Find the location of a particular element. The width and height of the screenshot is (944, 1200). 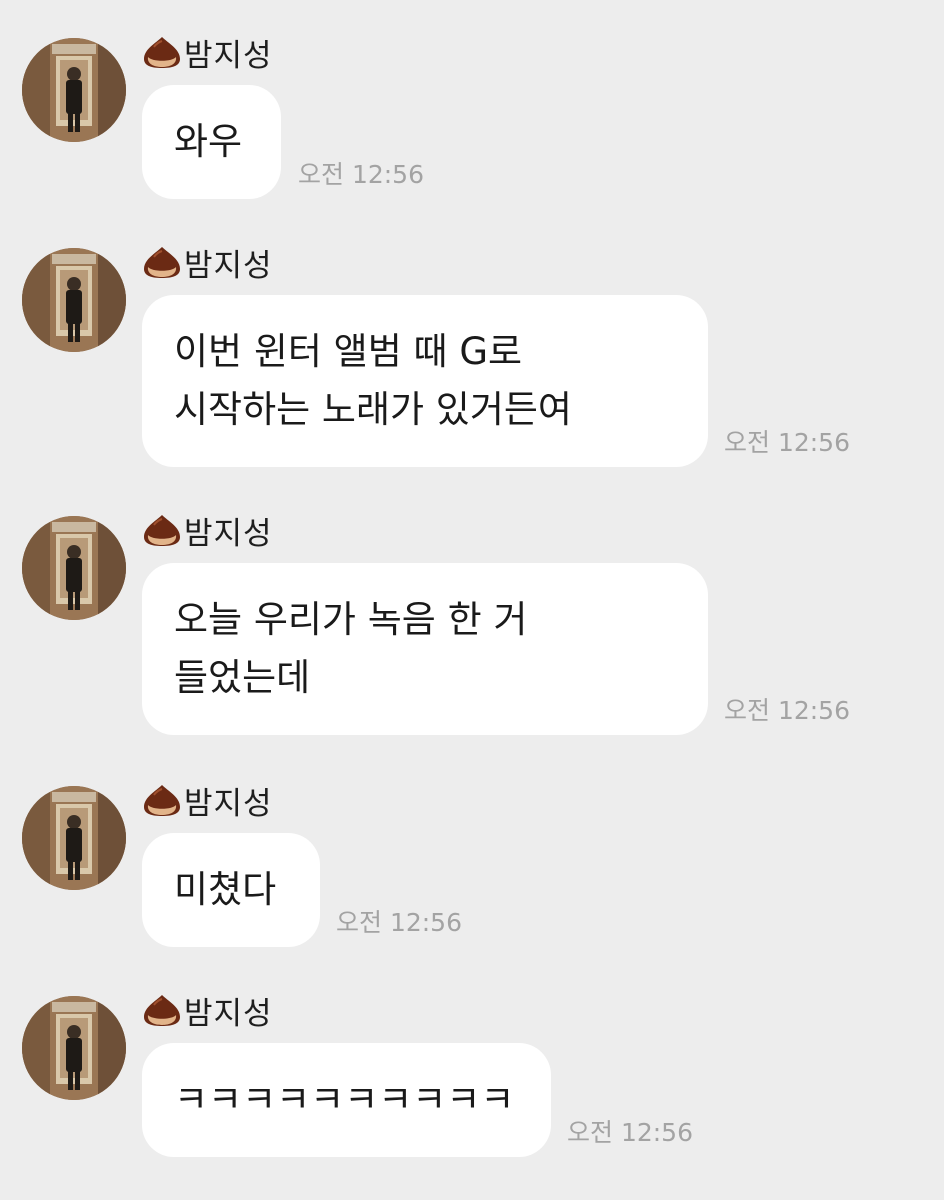

message-bubble: 오늘 우리가 녹음 한 거 들었는데 is located at coordinates (425, 649).